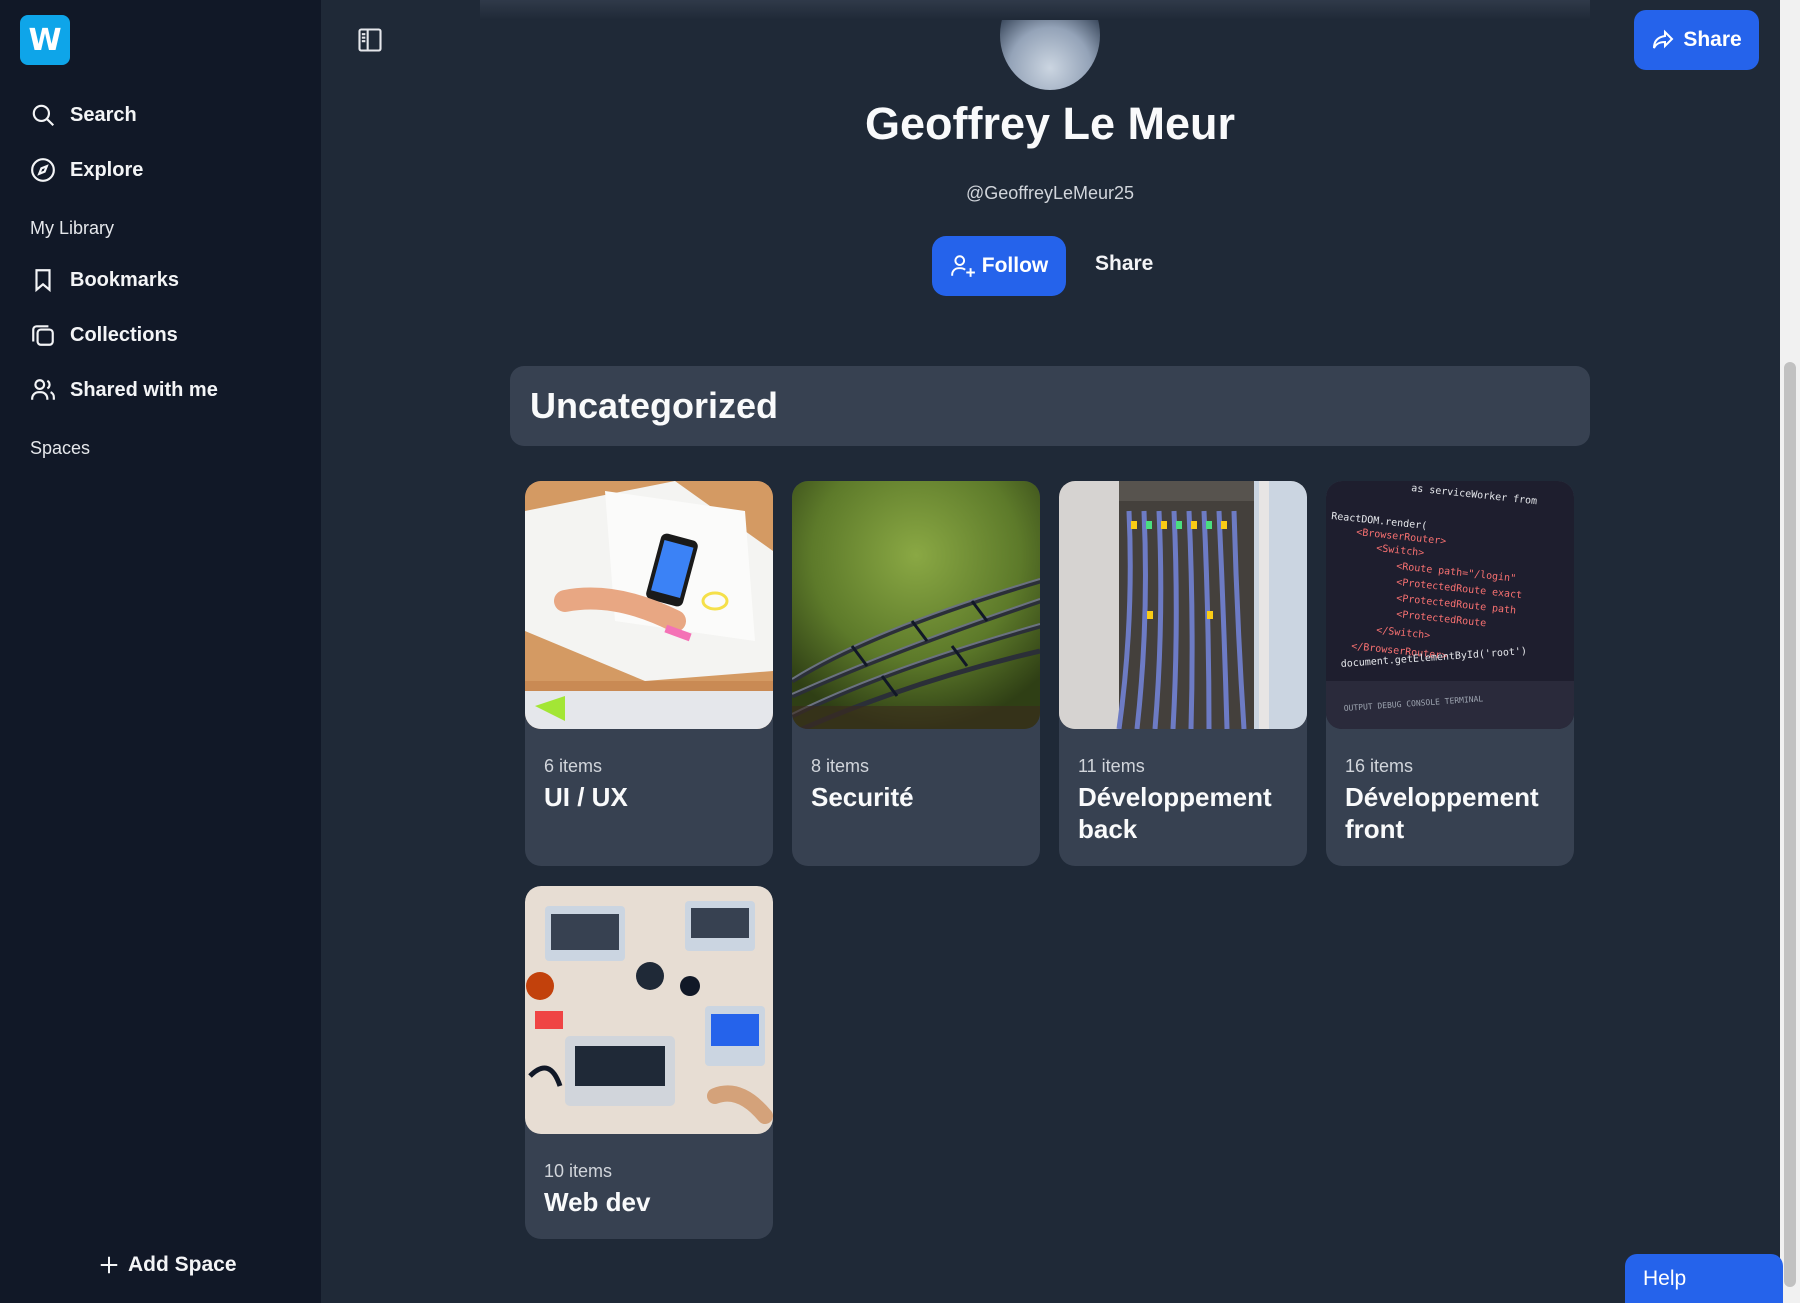 This screenshot has width=1800, height=1303. Describe the element at coordinates (1050, 193) in the screenshot. I see `profile-handle: @GeoffreyLeMeur25` at that location.